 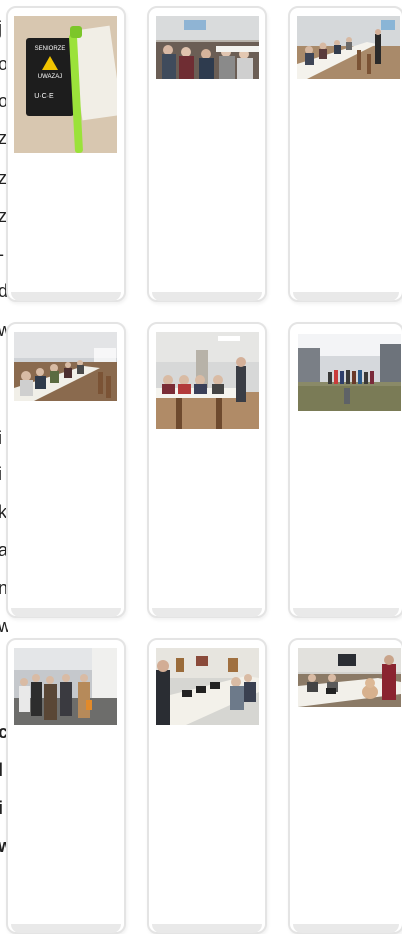 I want to click on group-outdoor-photo, so click(x=349, y=372).